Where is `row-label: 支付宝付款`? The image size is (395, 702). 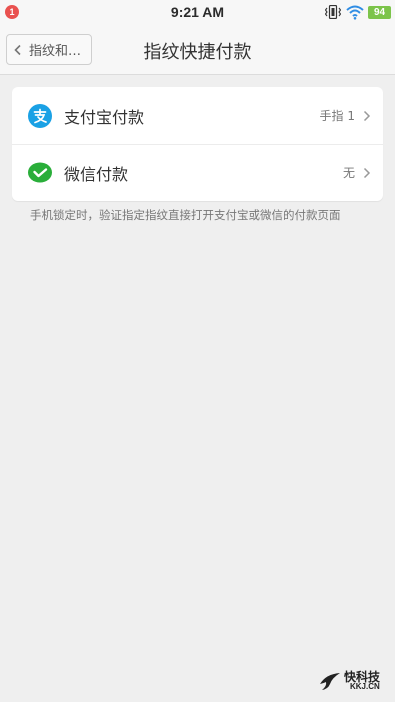 row-label: 支付宝付款 is located at coordinates (104, 117).